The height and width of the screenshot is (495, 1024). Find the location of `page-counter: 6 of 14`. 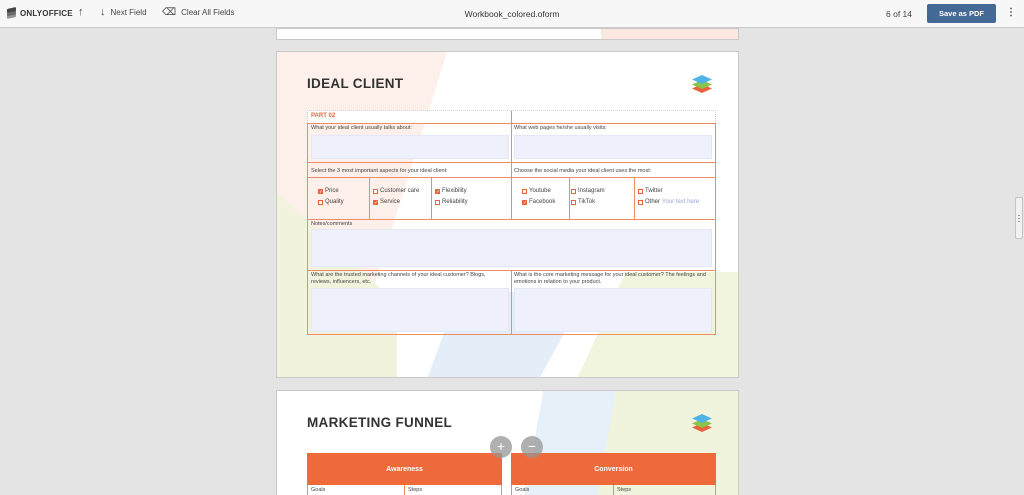

page-counter: 6 of 14 is located at coordinates (899, 14).